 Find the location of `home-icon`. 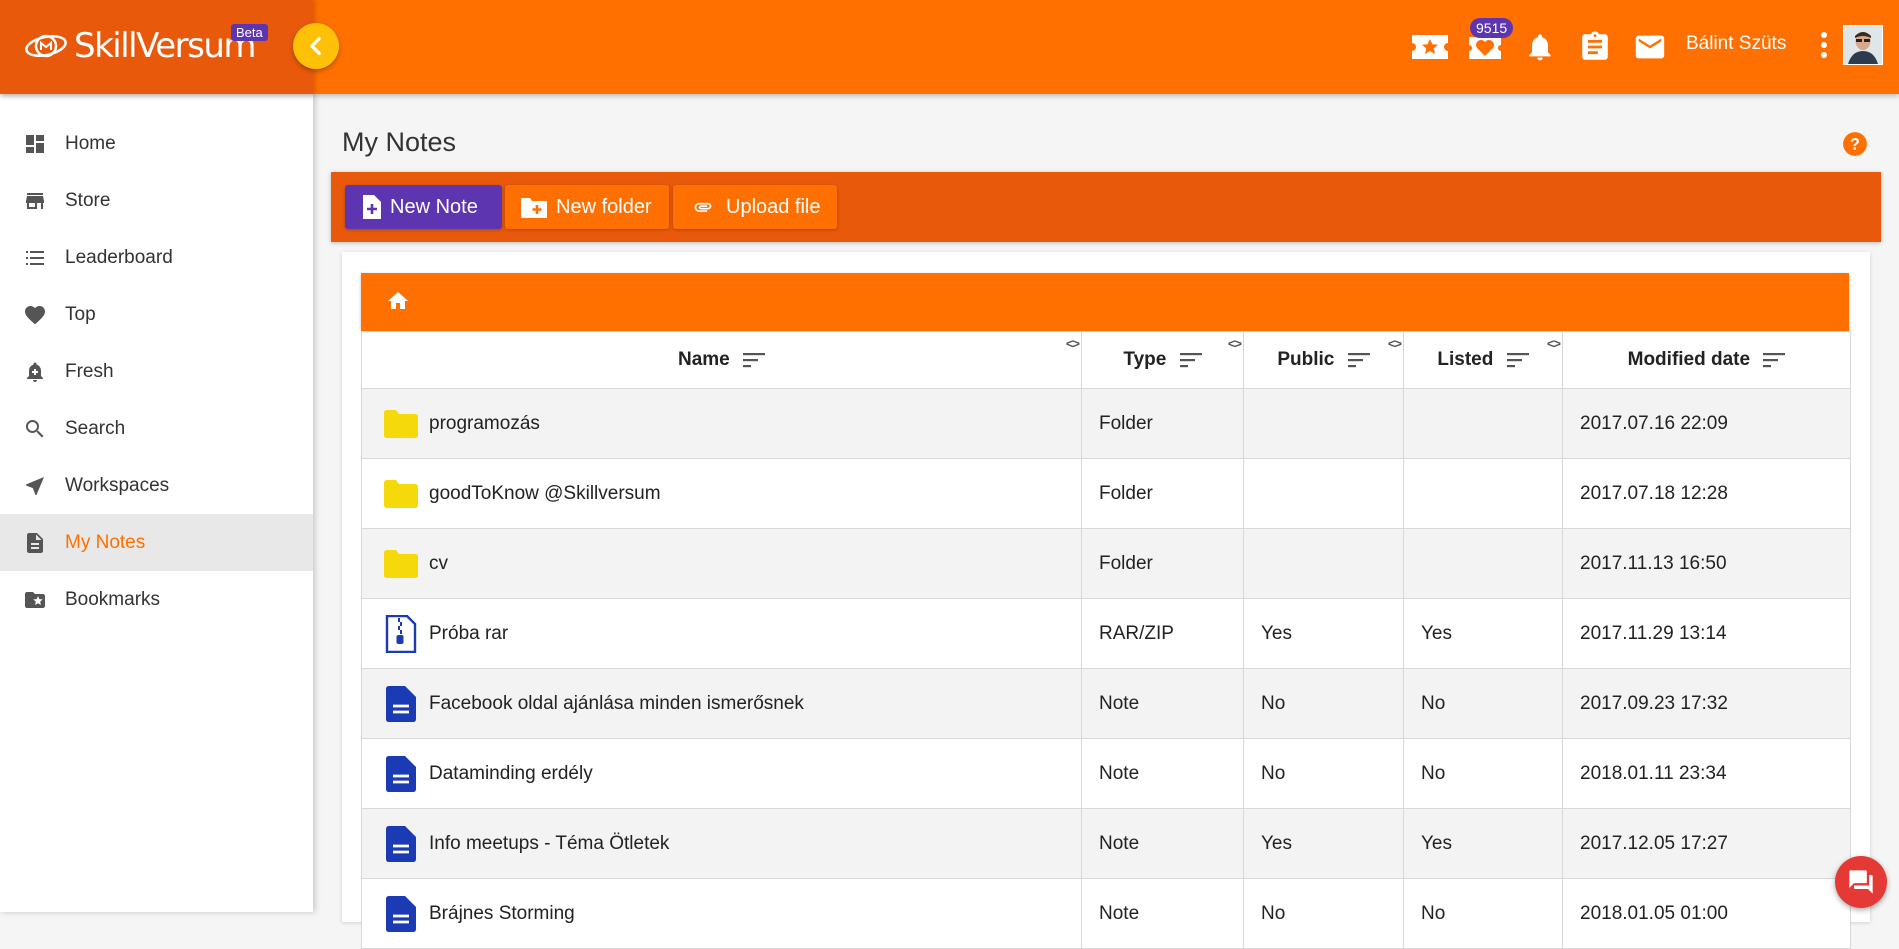

home-icon is located at coordinates (398, 301).